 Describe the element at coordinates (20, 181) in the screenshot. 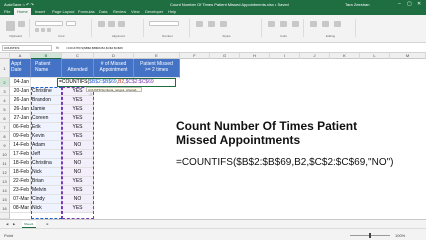

I see `date-cell: 22-Feb` at that location.